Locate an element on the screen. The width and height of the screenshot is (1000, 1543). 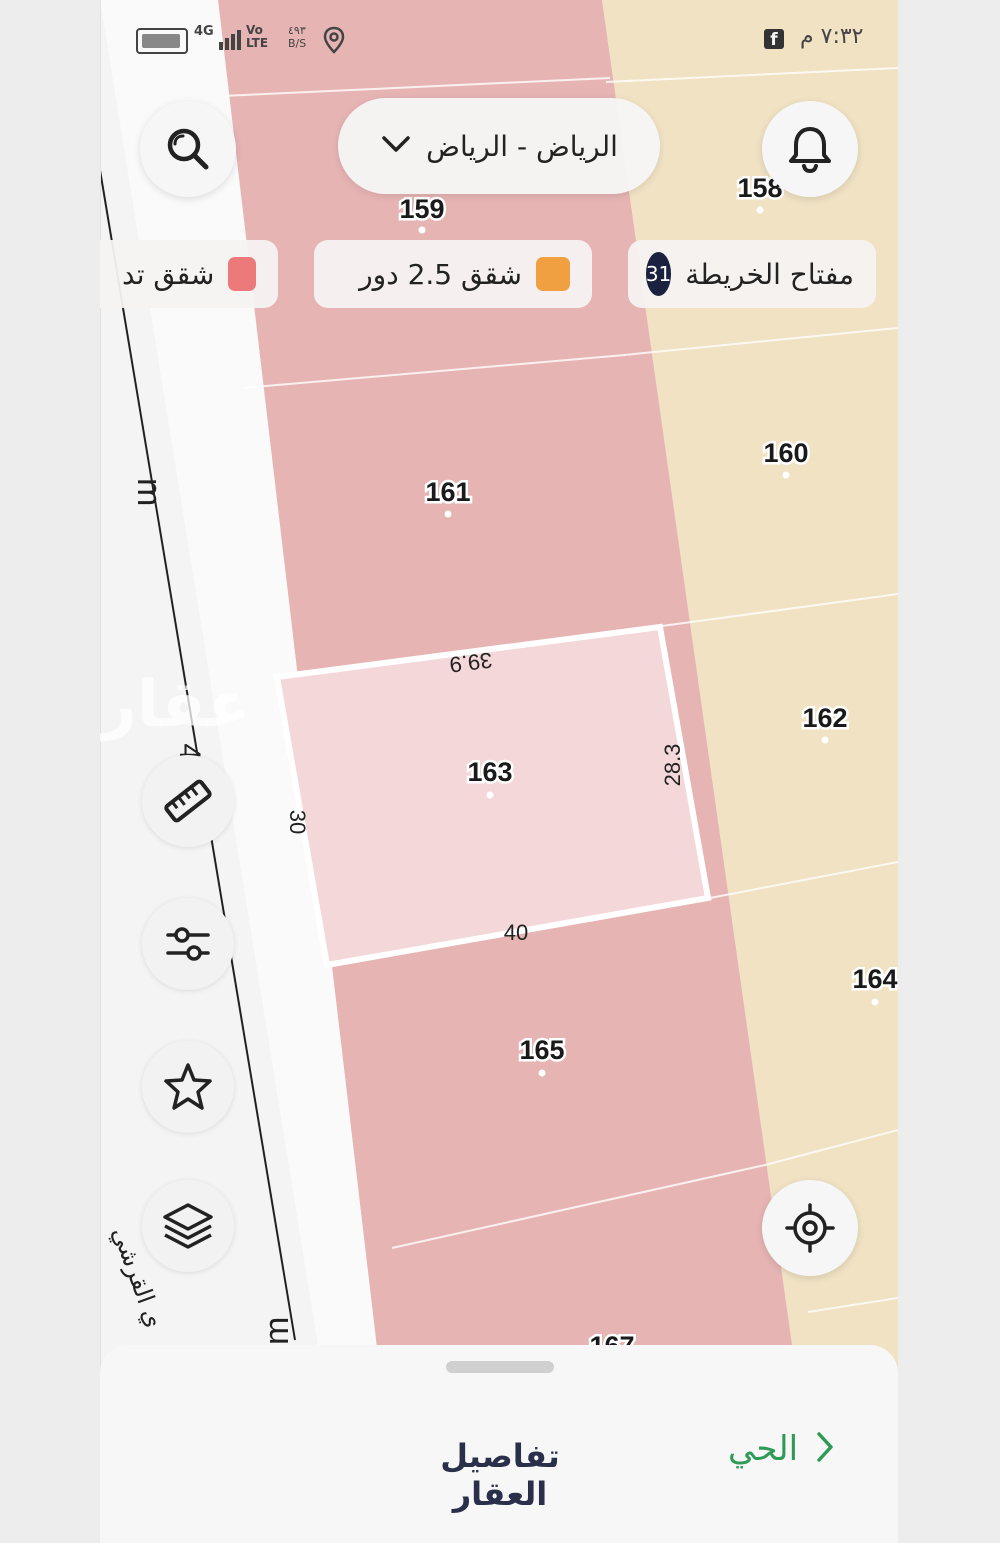
dimension-left: 30 is located at coordinates (297, 822).